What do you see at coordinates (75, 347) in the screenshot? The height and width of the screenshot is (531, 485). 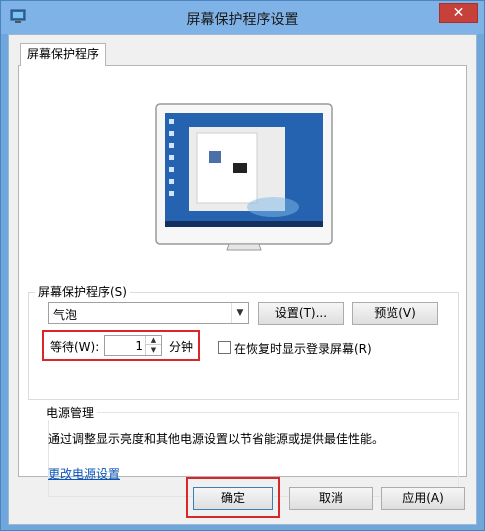 I see `wait-label: 等待(W):` at bounding box center [75, 347].